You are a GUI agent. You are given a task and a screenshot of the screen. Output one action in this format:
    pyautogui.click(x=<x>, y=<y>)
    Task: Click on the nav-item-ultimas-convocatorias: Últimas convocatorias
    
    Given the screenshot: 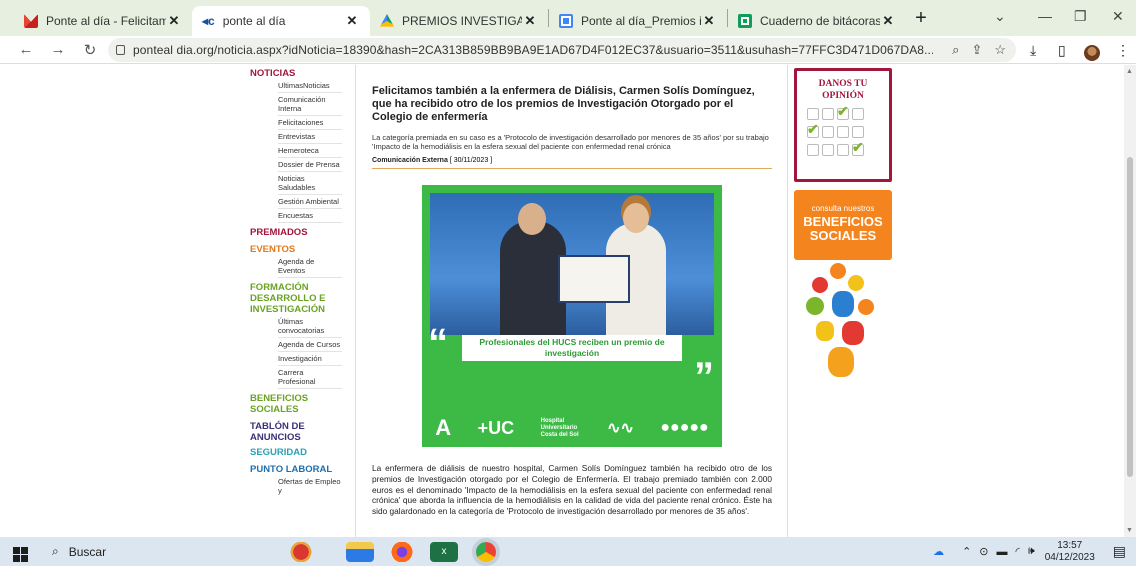 What is the action you would take?
    pyautogui.click(x=310, y=326)
    